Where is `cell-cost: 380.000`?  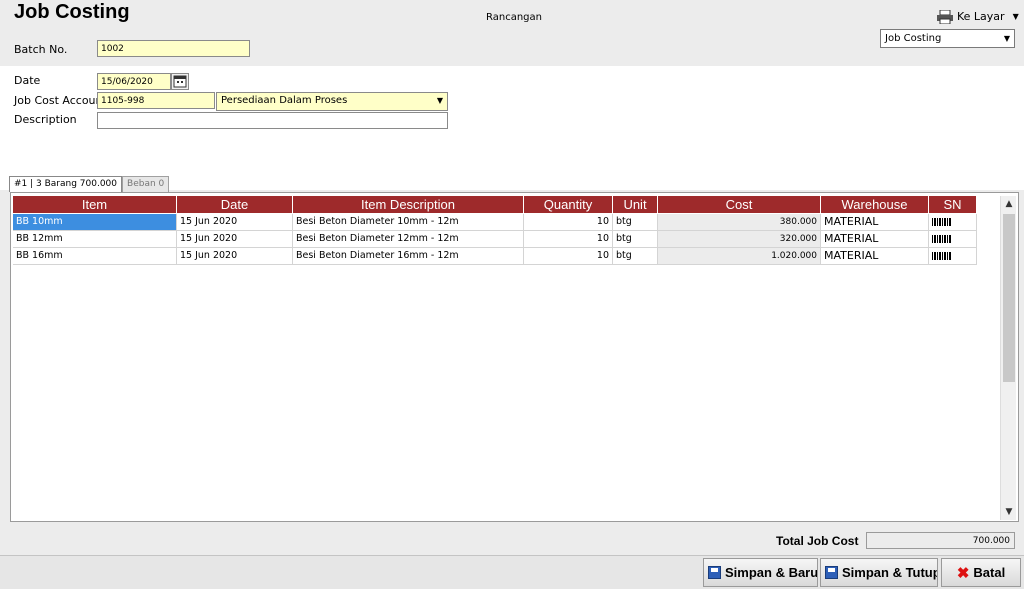
cell-cost: 380.000 is located at coordinates (739, 222).